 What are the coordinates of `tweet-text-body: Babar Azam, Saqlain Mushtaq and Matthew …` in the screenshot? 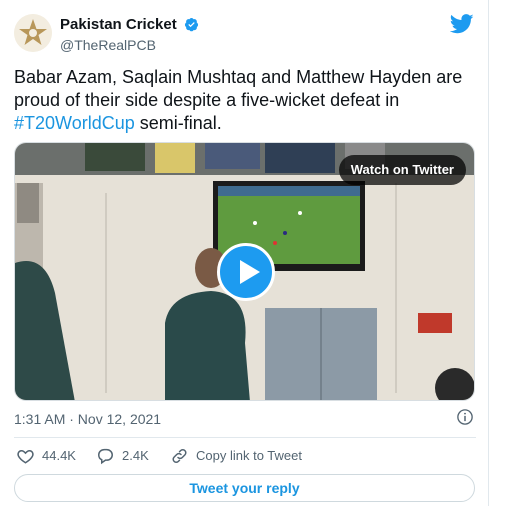 It's located at (238, 88).